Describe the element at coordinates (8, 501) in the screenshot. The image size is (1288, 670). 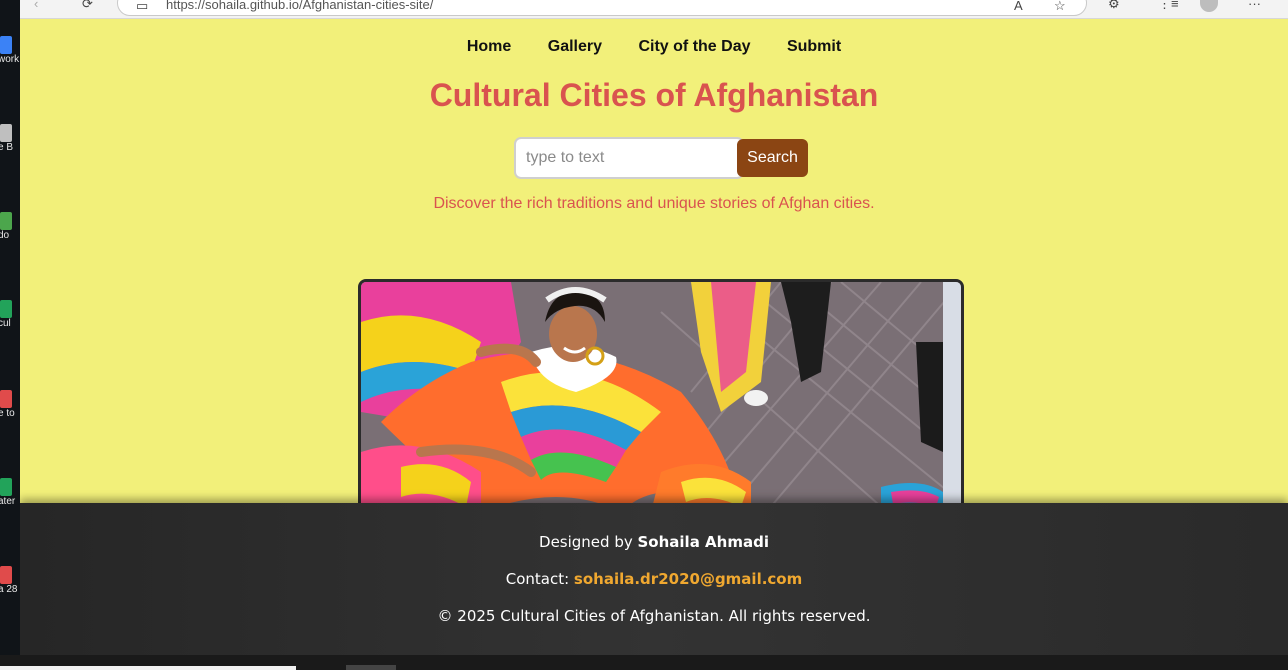
I see `desktop-icon-label: ater` at that location.